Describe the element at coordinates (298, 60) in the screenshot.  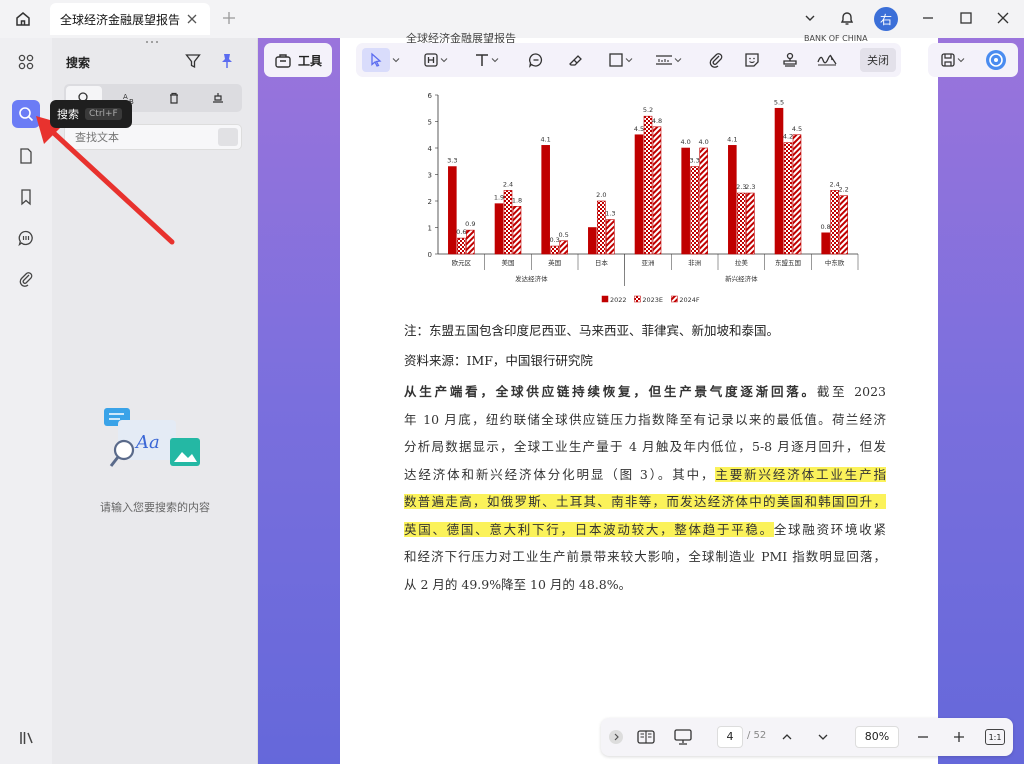
I see `tools-button: 工具` at that location.